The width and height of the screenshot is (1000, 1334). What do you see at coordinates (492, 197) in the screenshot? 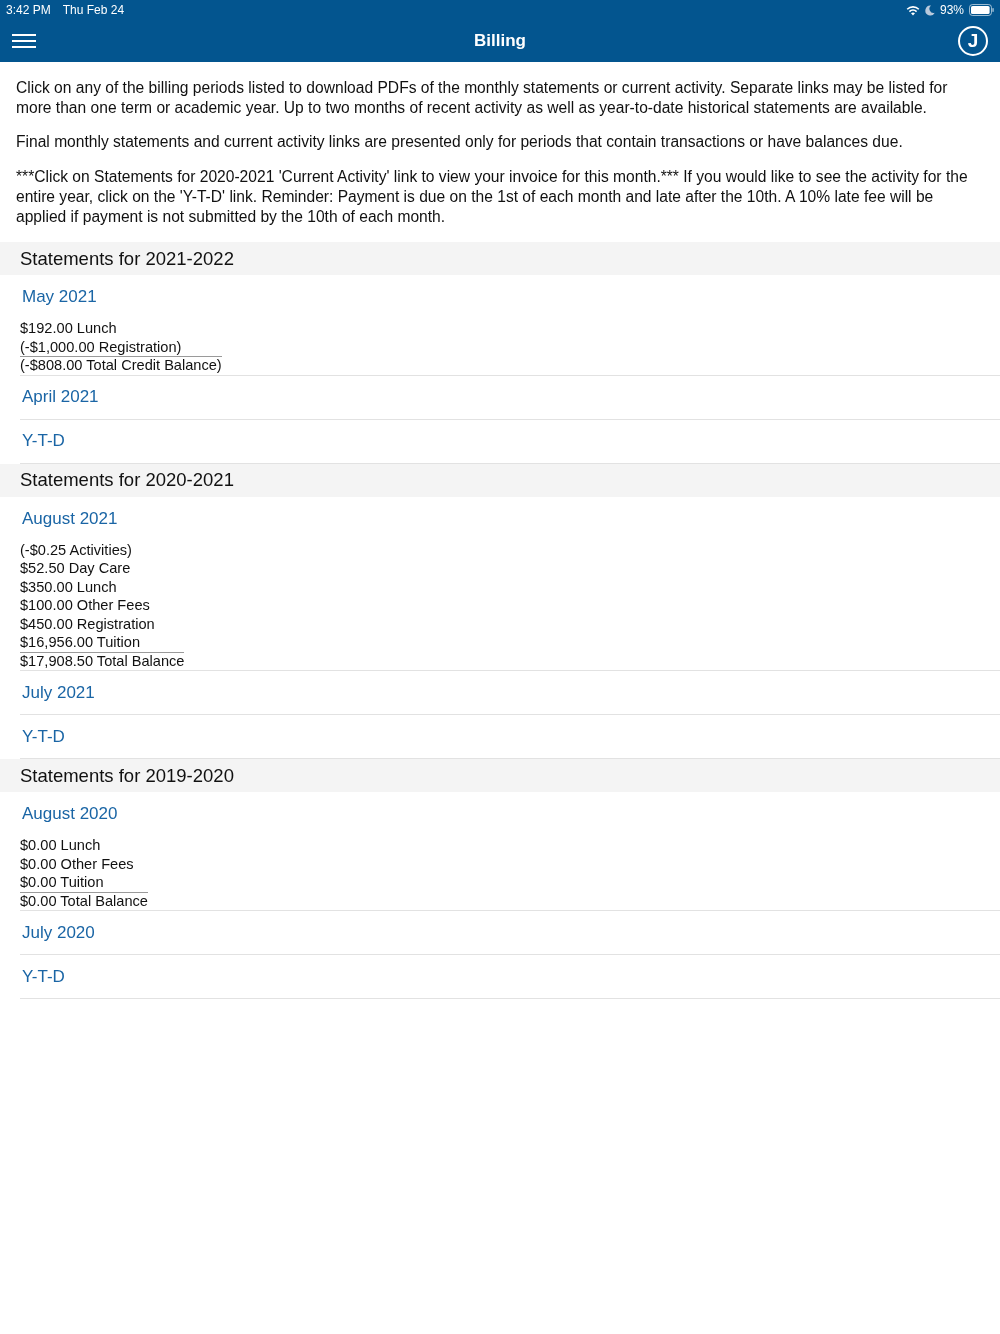
I see `intro-paragraph: ***Click on Statements for 2020-2021 'Current Activity' link to view your invoice for this month.*** If you would like to see the activity for the entire year, click on the 'Y-T-D' link. Reminder: Payment is due on the 1st of each month and late after the 10th. A 10% late fee will be applied if payment is not submitted by the 10th of each month.` at bounding box center [492, 197].